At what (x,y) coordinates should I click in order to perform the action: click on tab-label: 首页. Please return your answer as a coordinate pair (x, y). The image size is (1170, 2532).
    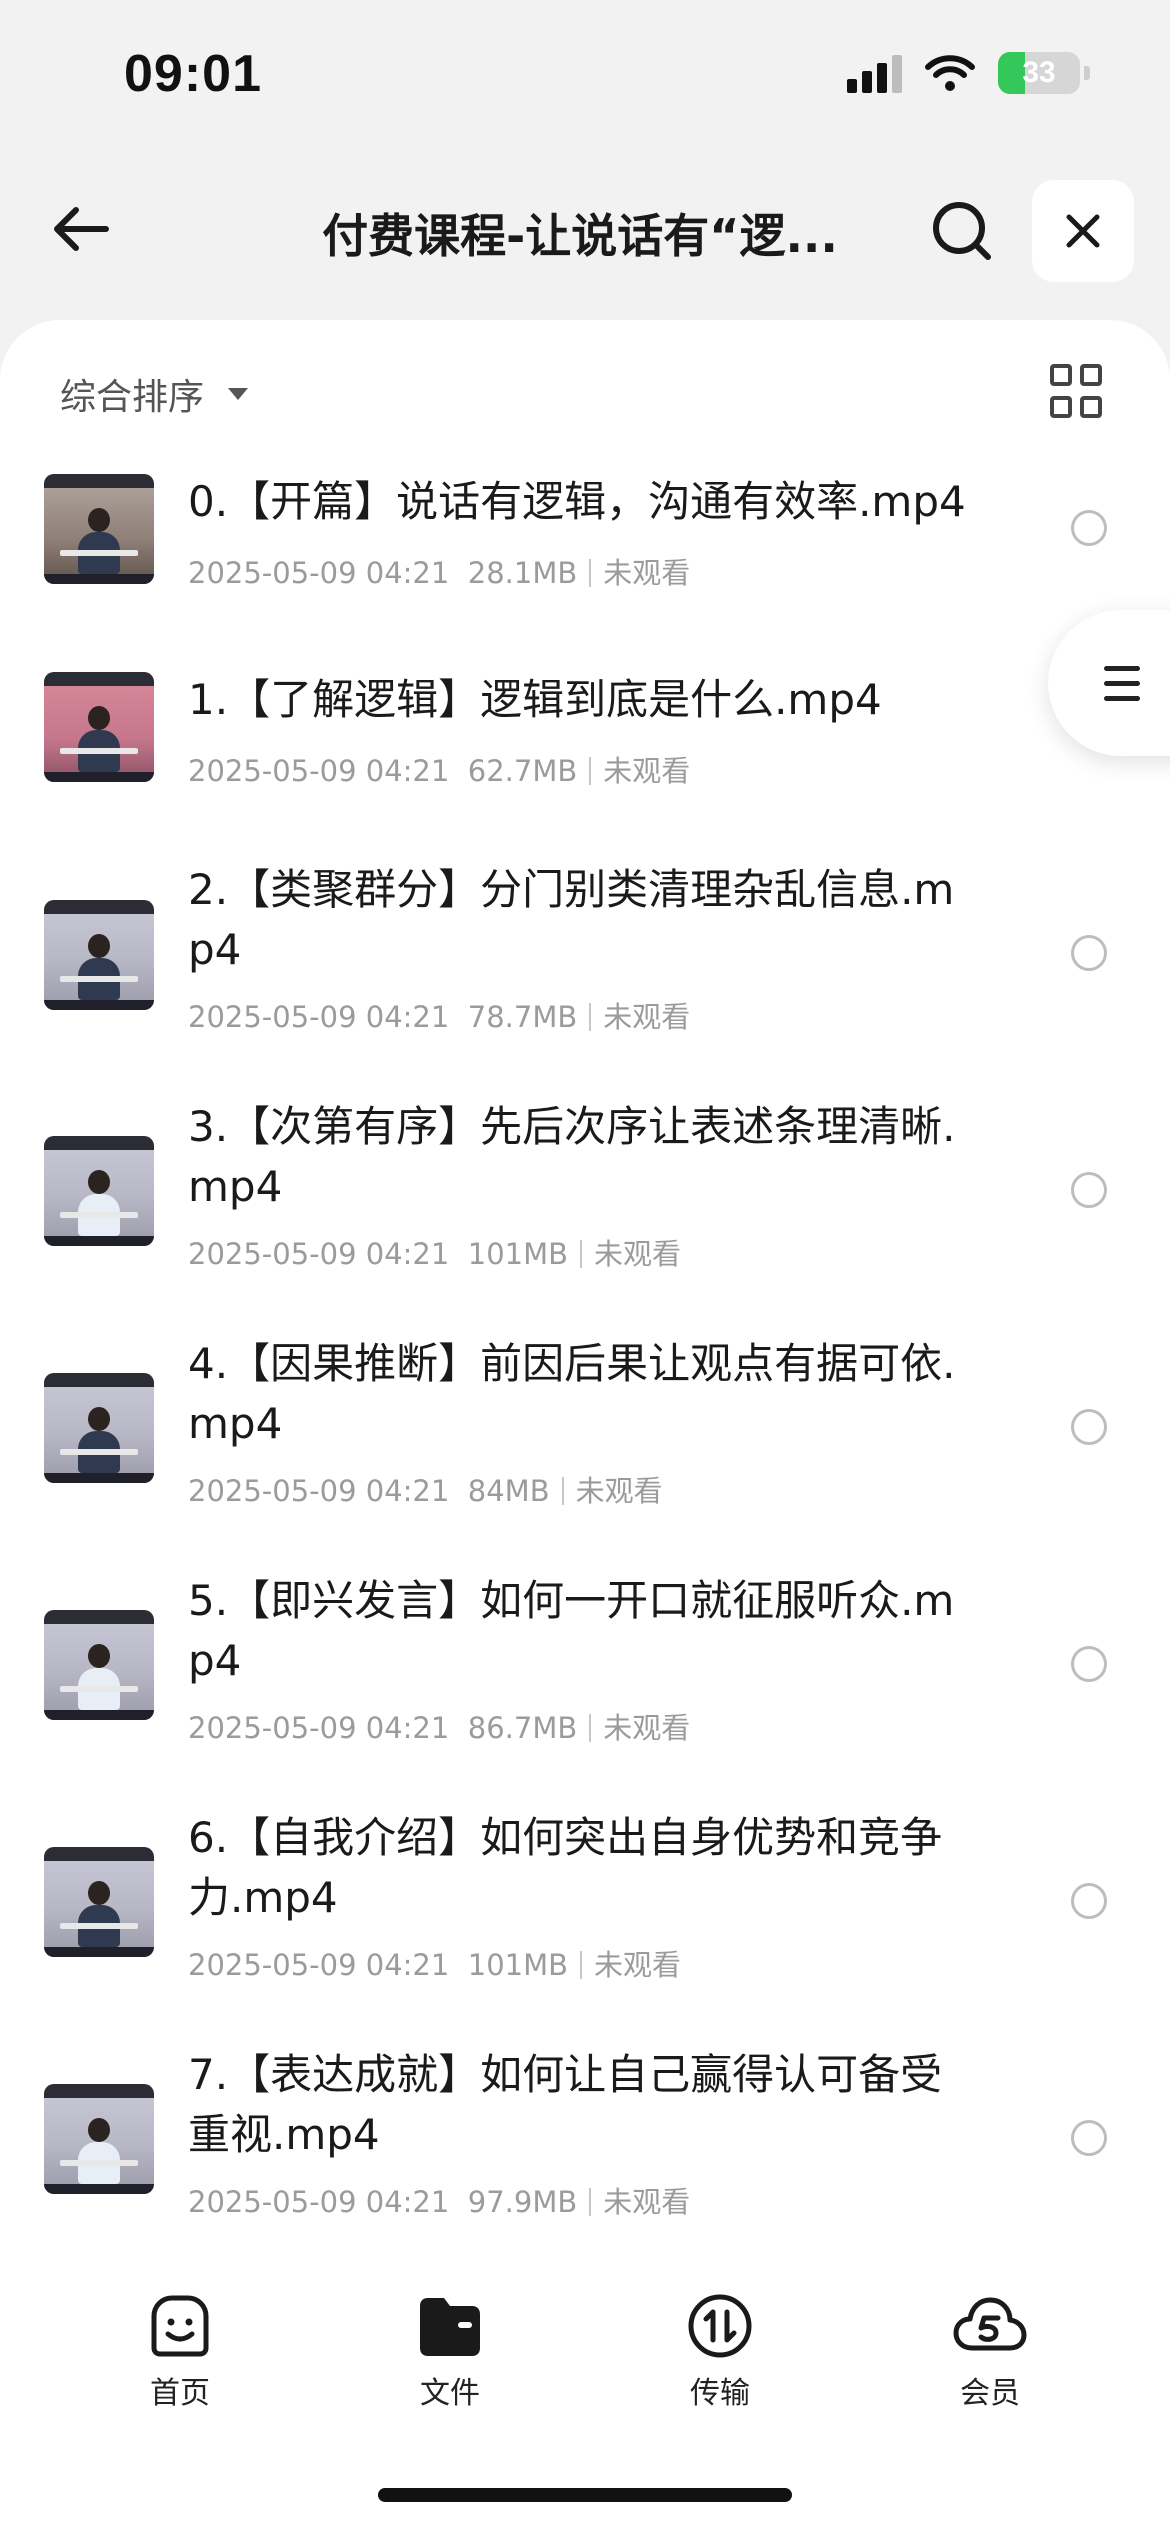
    Looking at the image, I should click on (180, 2393).